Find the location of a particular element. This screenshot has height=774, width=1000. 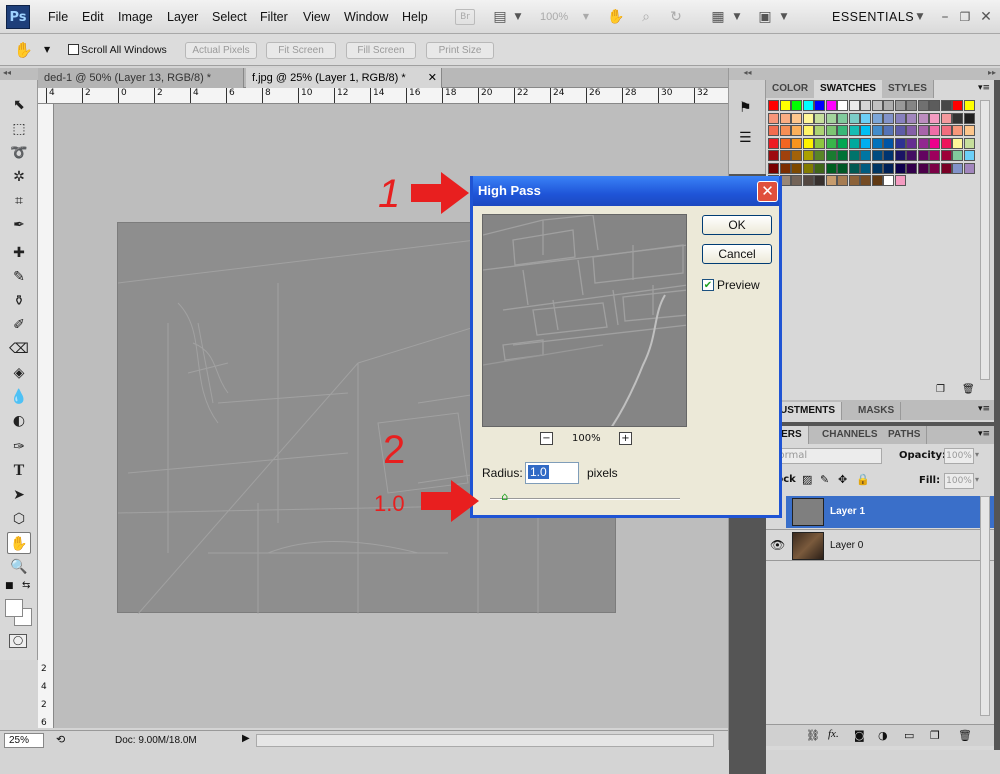

layers-scrollbar is located at coordinates (985, 606).